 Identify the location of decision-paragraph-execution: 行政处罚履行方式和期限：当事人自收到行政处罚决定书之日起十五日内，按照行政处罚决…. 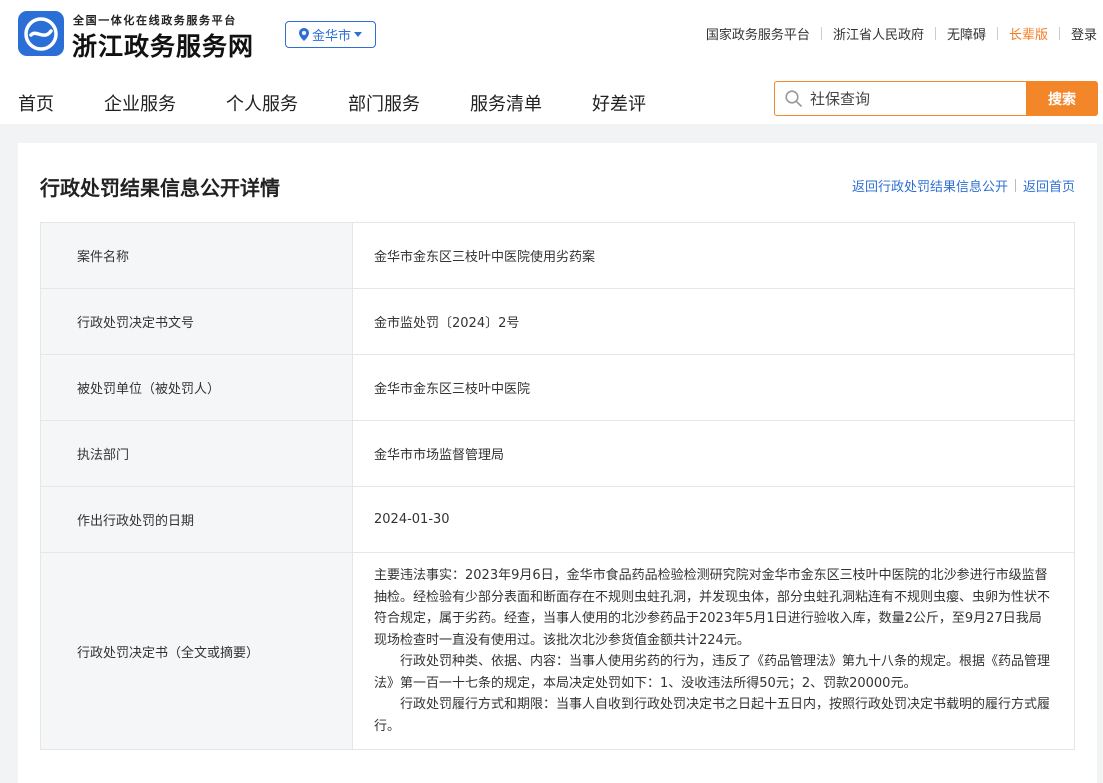
(712, 715).